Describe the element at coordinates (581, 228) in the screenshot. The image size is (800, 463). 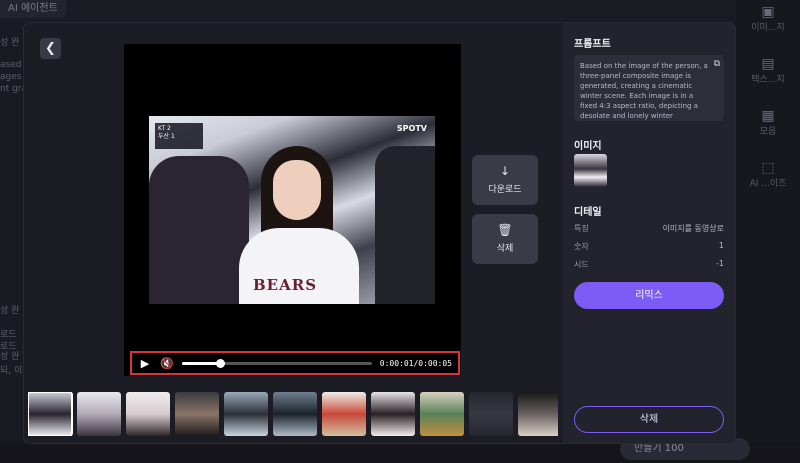
I see `detail-label: 특징` at that location.